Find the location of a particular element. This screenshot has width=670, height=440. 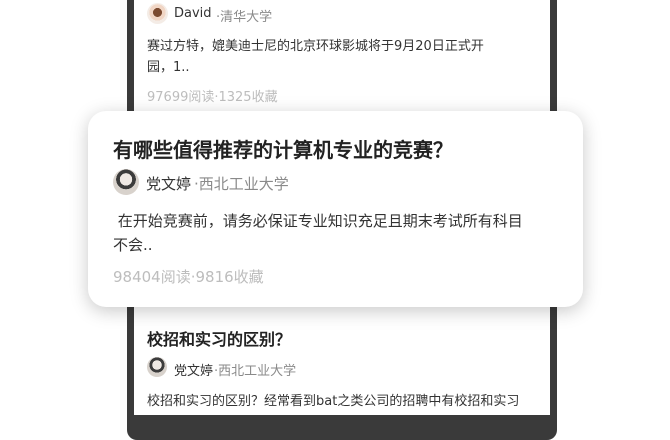

article-stats: 97699阅读·1325收藏 is located at coordinates (212, 97).